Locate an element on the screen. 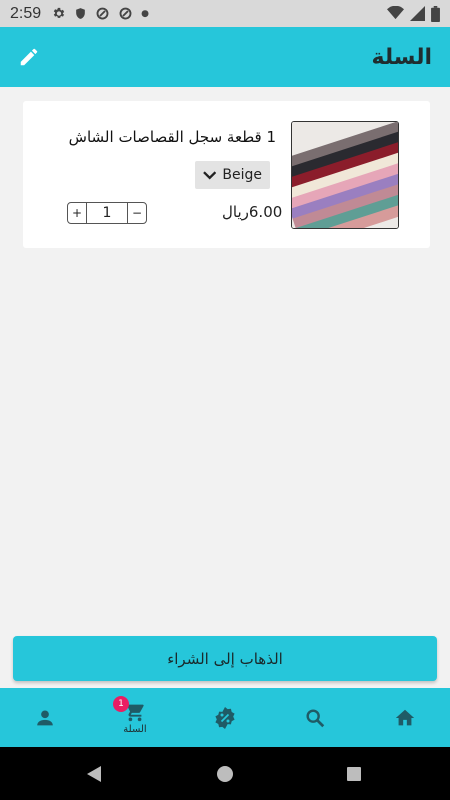 The image size is (450, 800). chevron-down-icon is located at coordinates (210, 175).